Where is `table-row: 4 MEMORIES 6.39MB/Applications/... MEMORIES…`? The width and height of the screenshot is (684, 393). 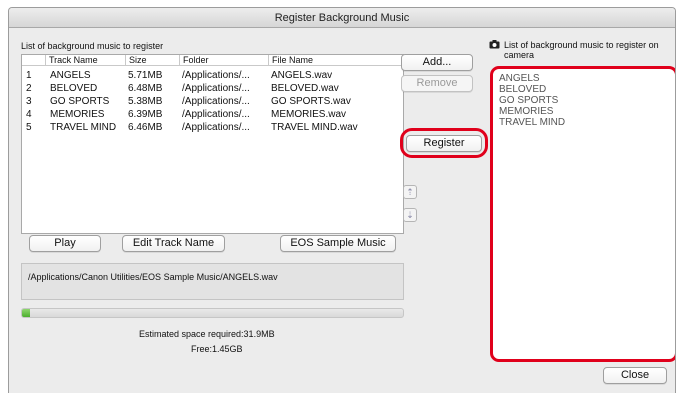
table-row: 4 MEMORIES 6.39MB/Applications/... MEMORIES… is located at coordinates (212, 114).